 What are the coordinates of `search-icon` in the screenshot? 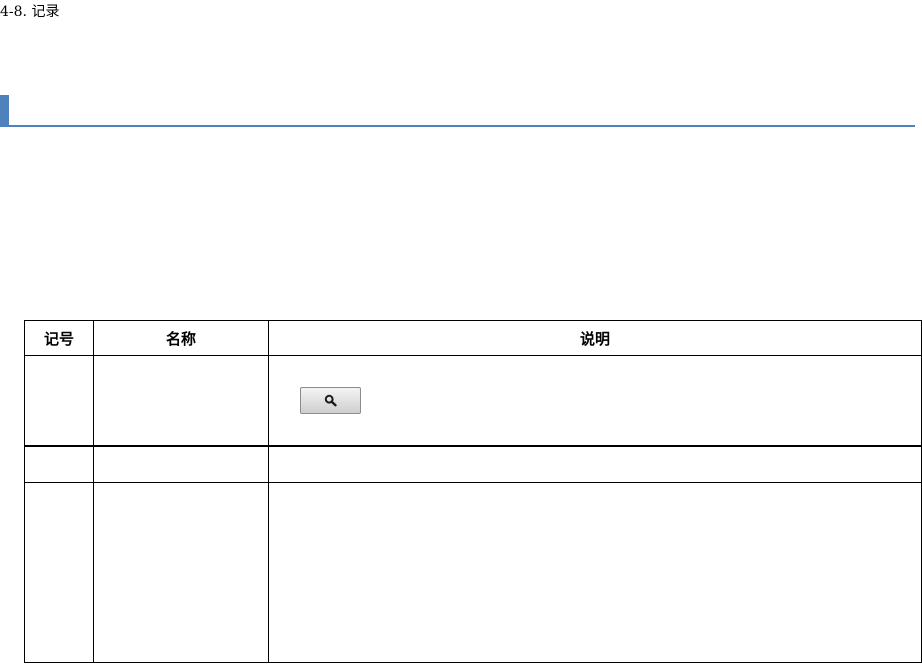 It's located at (330, 400).